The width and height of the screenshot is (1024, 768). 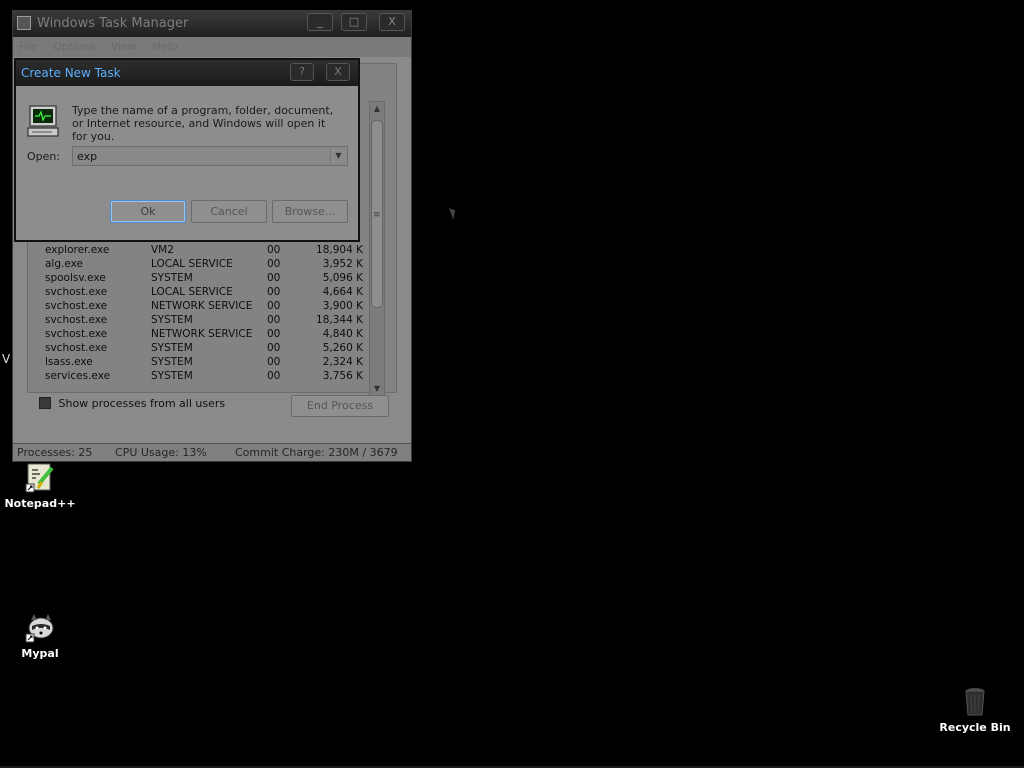 I want to click on status-cpu-usage: CPU Usage: 13%, so click(x=161, y=452).